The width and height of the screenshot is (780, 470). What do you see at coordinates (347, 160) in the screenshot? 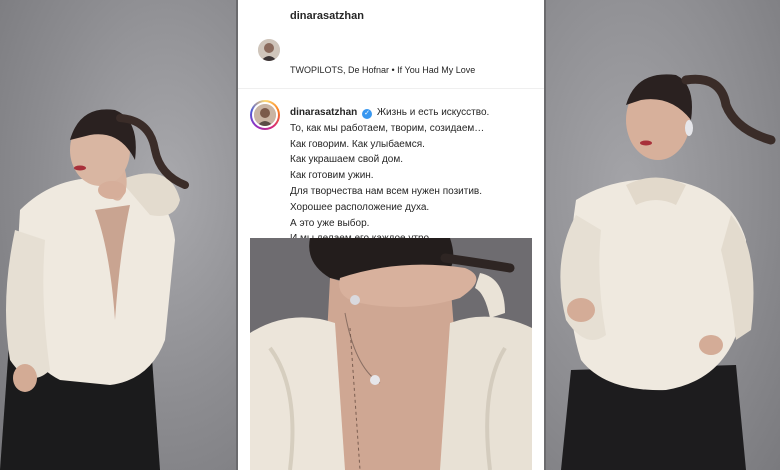
I see `caption-line: Как украшаем свой дом.` at bounding box center [347, 160].